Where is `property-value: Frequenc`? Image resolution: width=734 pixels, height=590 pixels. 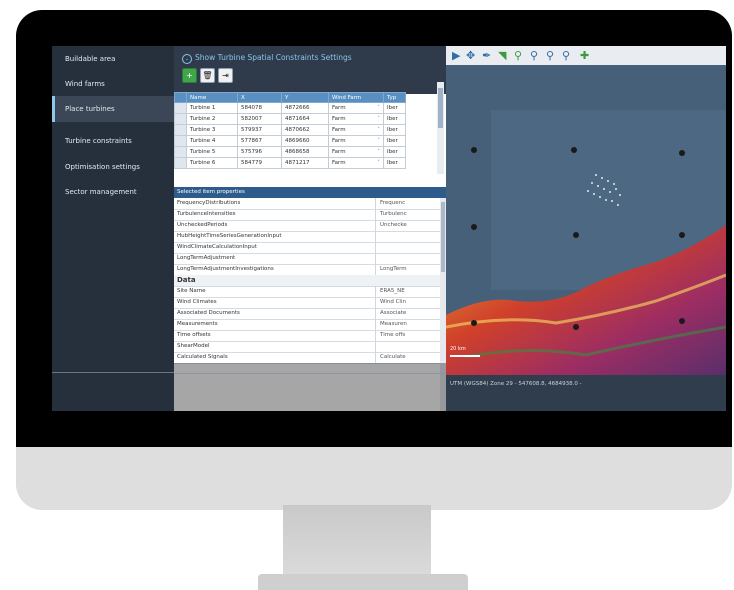
property-value: Frequenc is located at coordinates (392, 203).